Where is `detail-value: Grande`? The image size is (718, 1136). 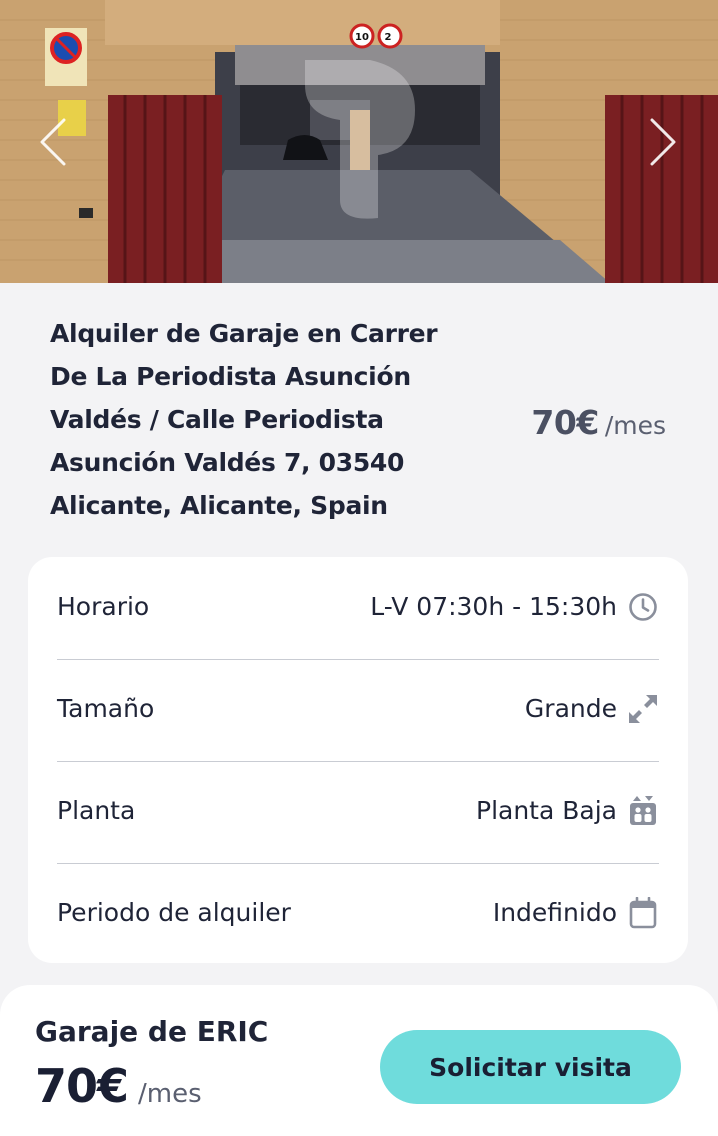
detail-value: Grande is located at coordinates (570, 708).